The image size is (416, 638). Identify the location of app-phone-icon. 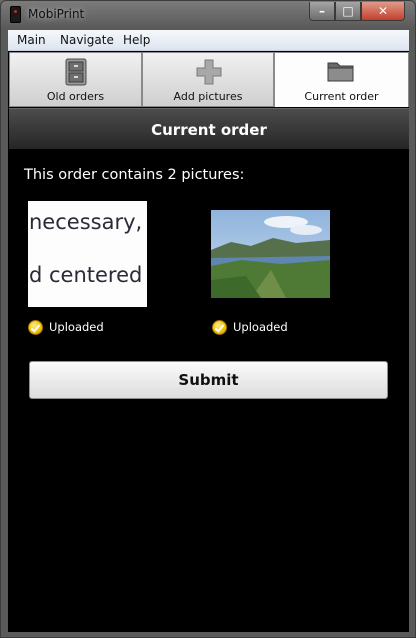
(15, 14).